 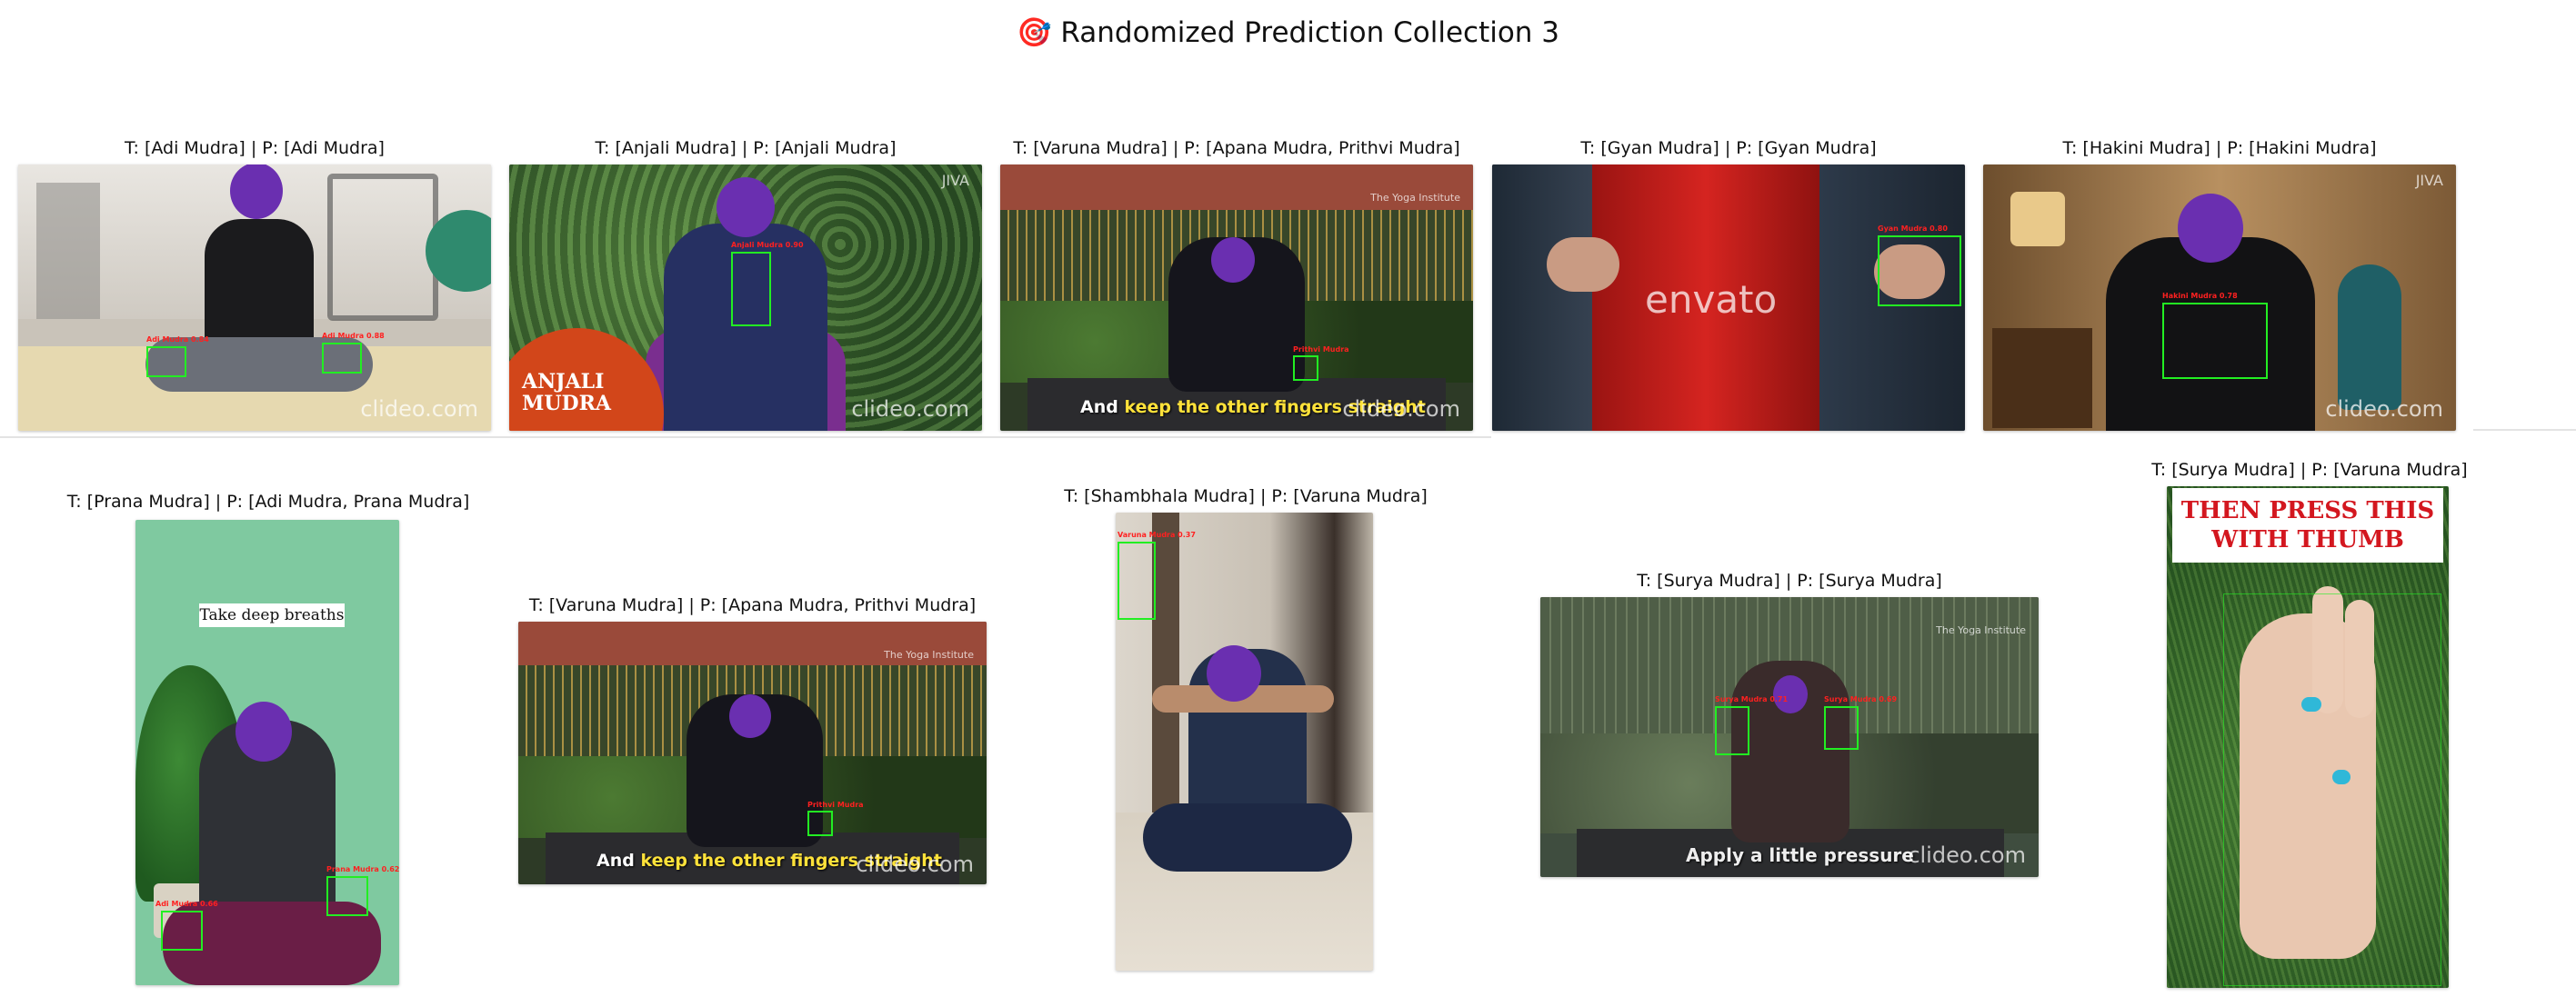 What do you see at coordinates (2200, 296) in the screenshot?
I see `detection-label: Hakini Mudra 0.78` at bounding box center [2200, 296].